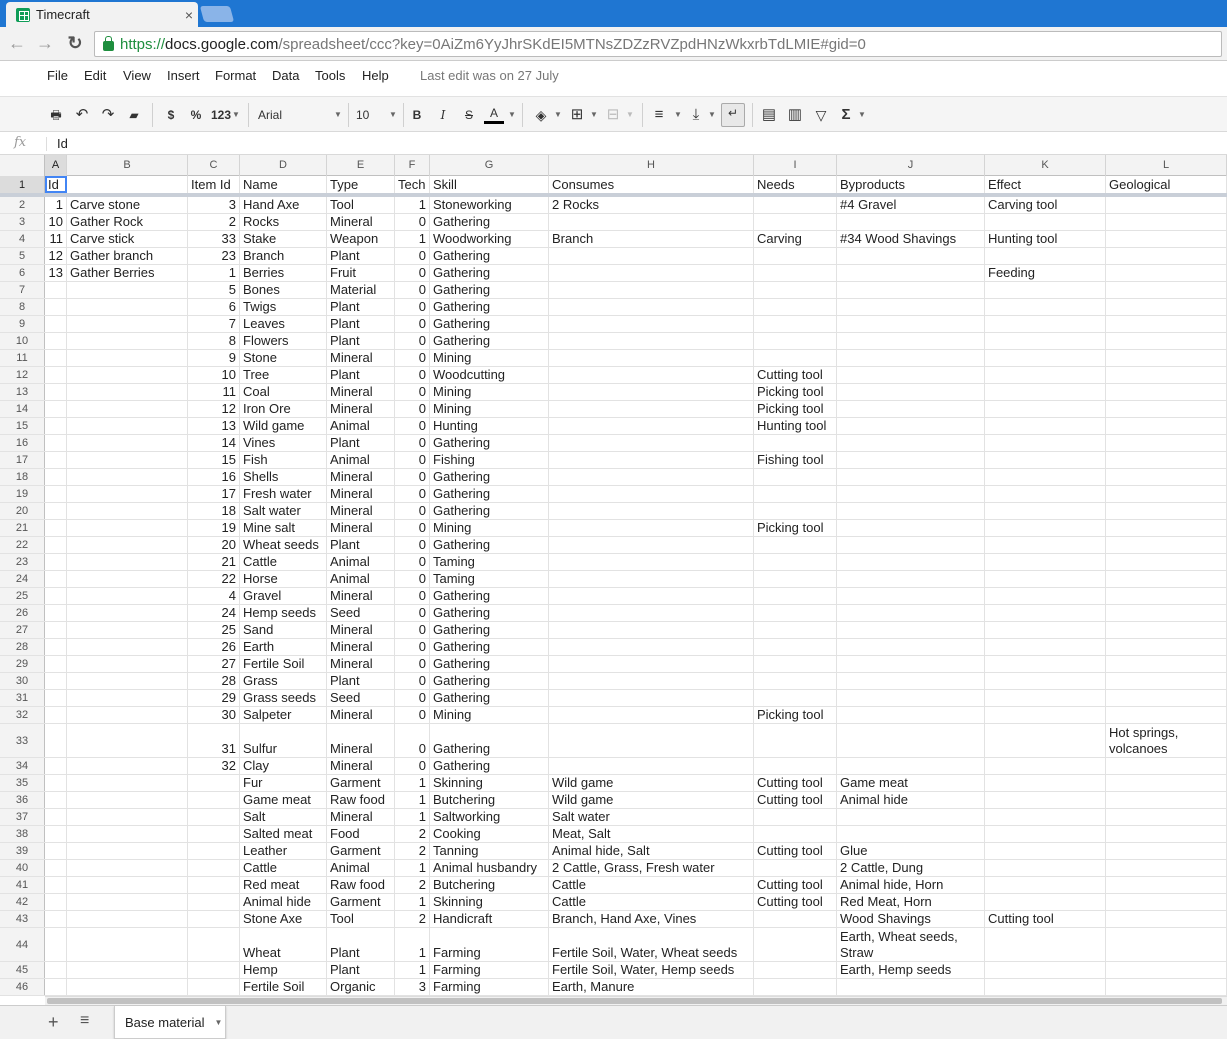 This screenshot has height=1039, width=1227. What do you see at coordinates (412, 222) in the screenshot?
I see `cell-f3: 0` at bounding box center [412, 222].